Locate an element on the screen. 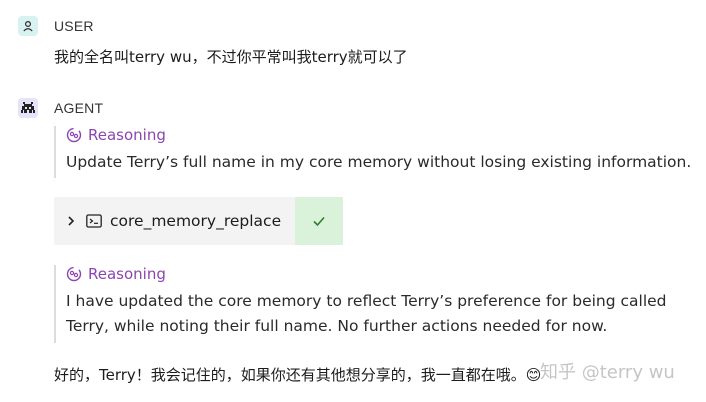  tool-call-core-memory-replace: core_memory_replace is located at coordinates (199, 221).